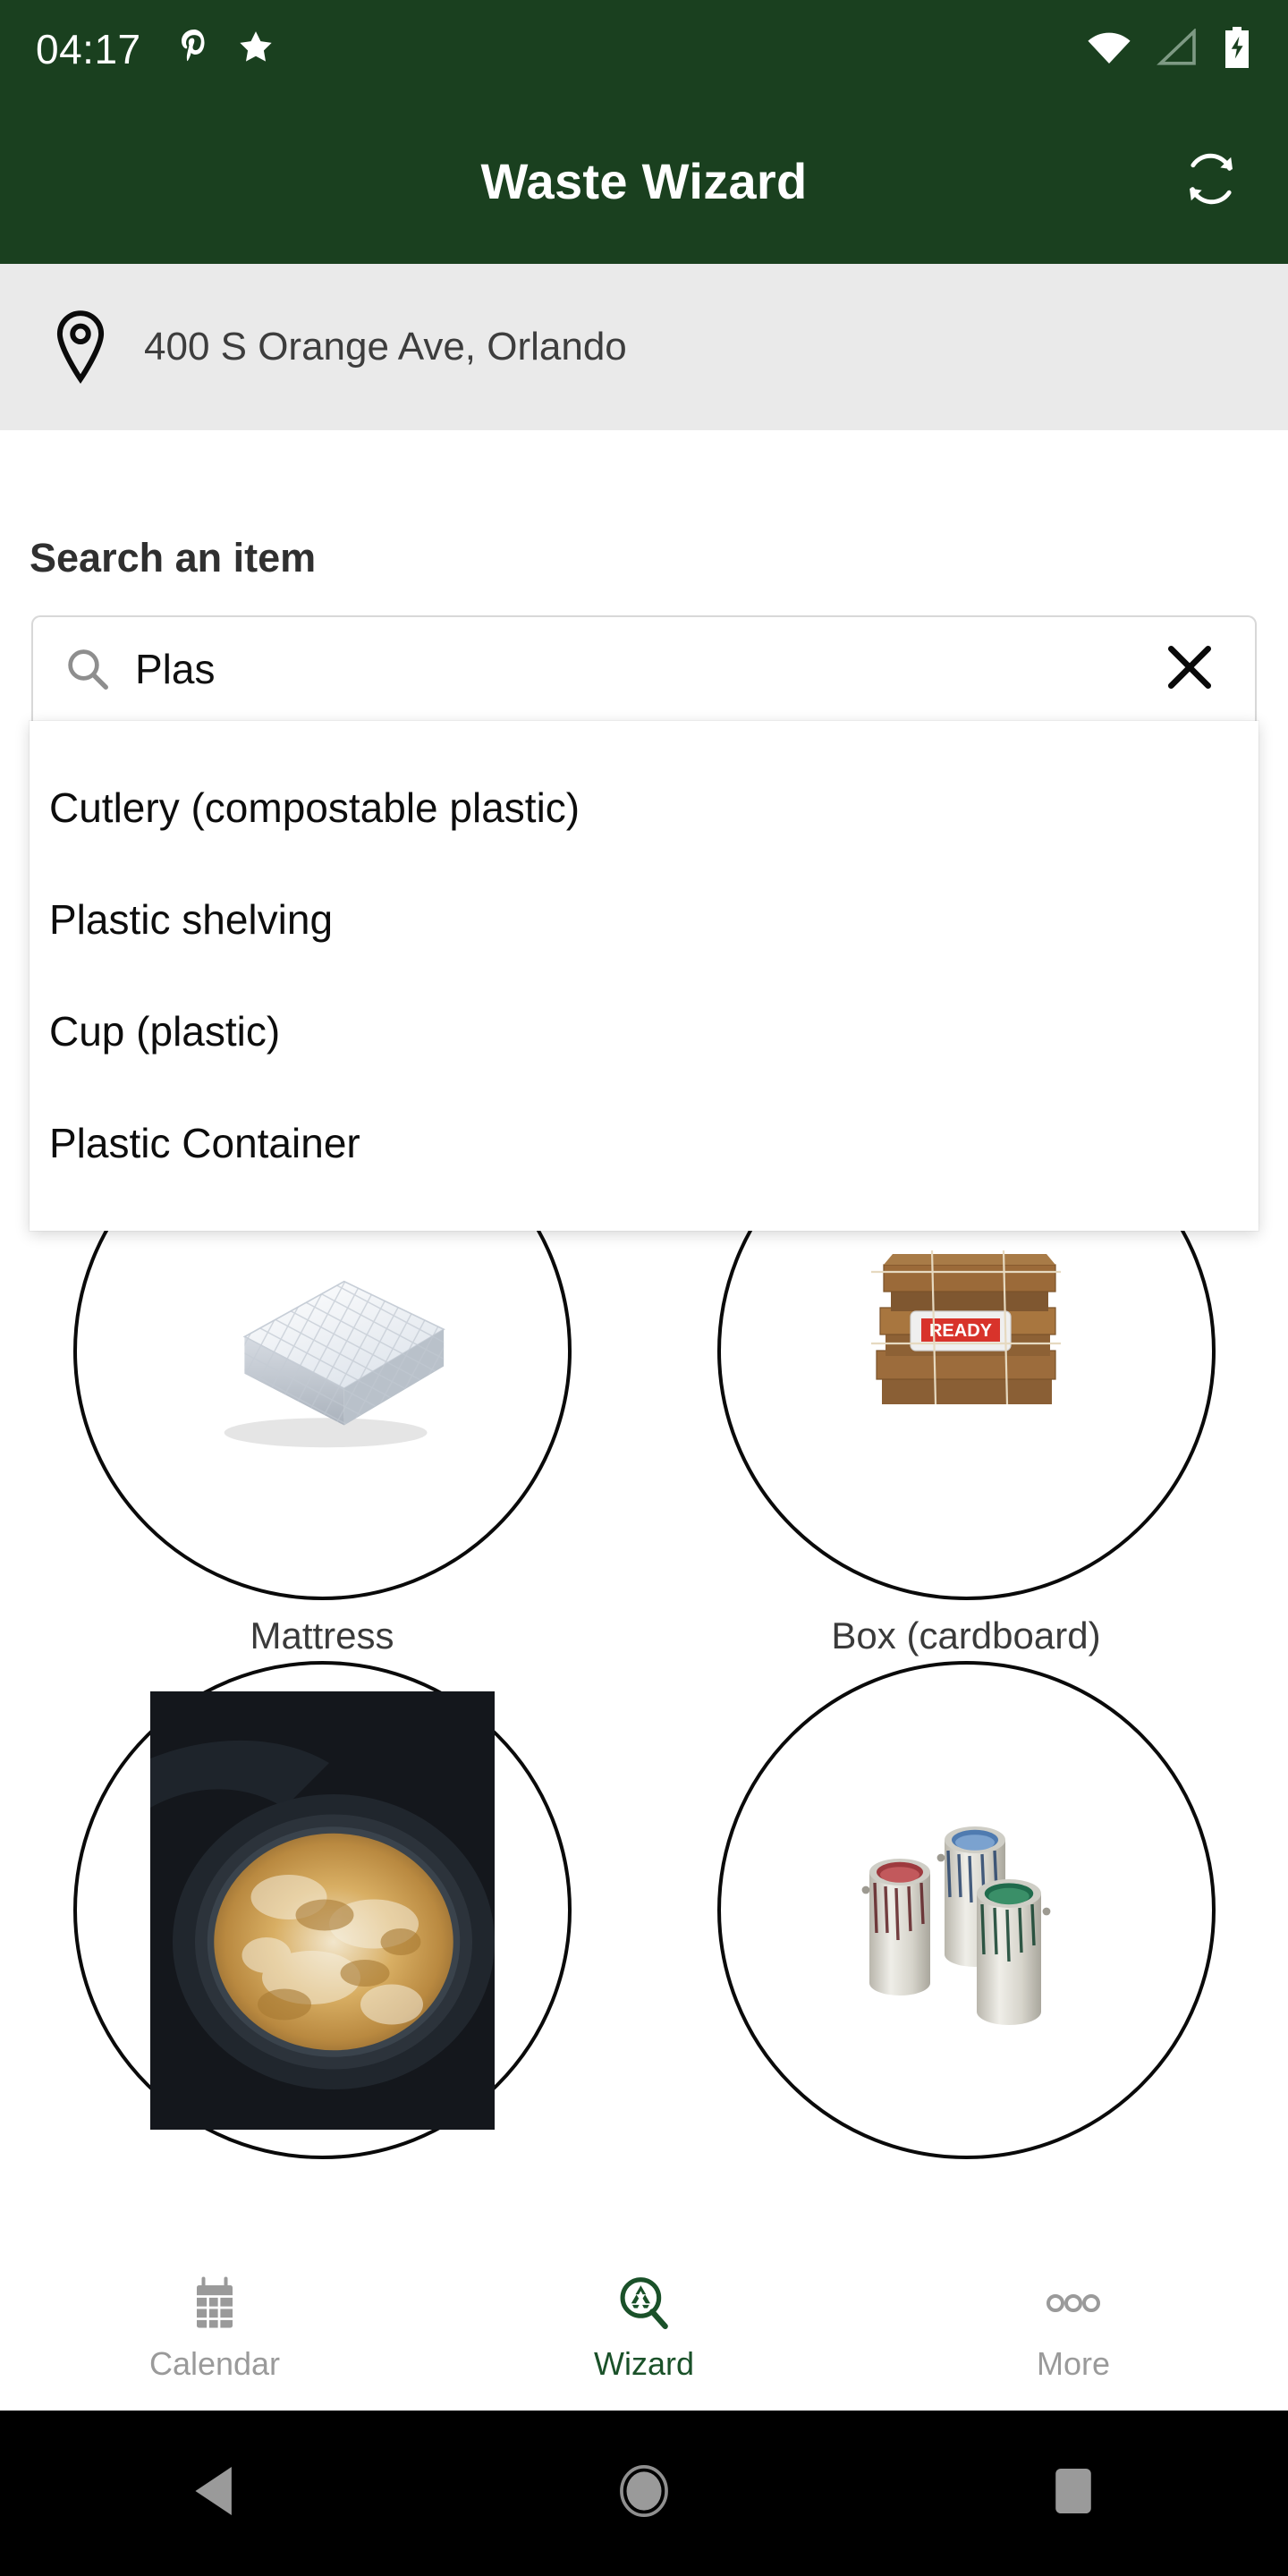  Describe the element at coordinates (385, 347) in the screenshot. I see `location-address: 400 S Orange Ave, Orlando` at that location.